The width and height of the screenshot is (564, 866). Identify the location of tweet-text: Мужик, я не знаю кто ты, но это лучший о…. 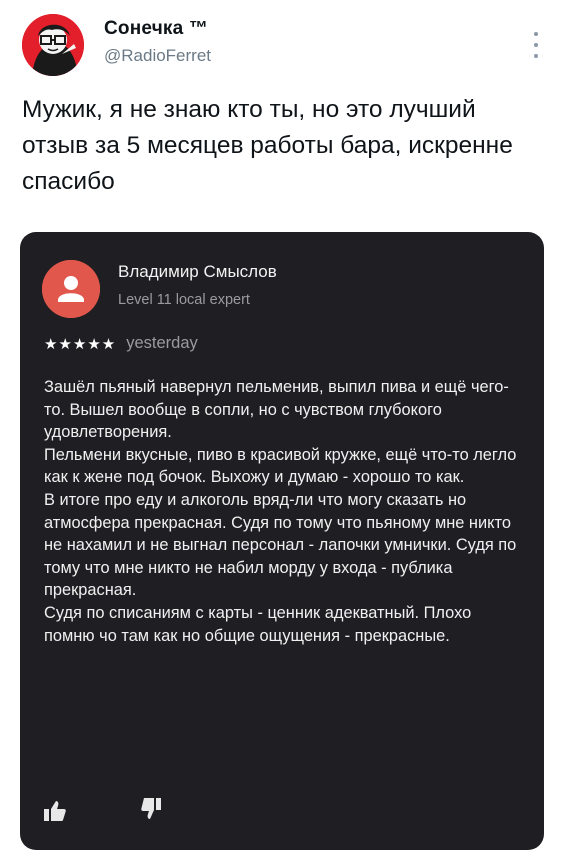
(267, 145).